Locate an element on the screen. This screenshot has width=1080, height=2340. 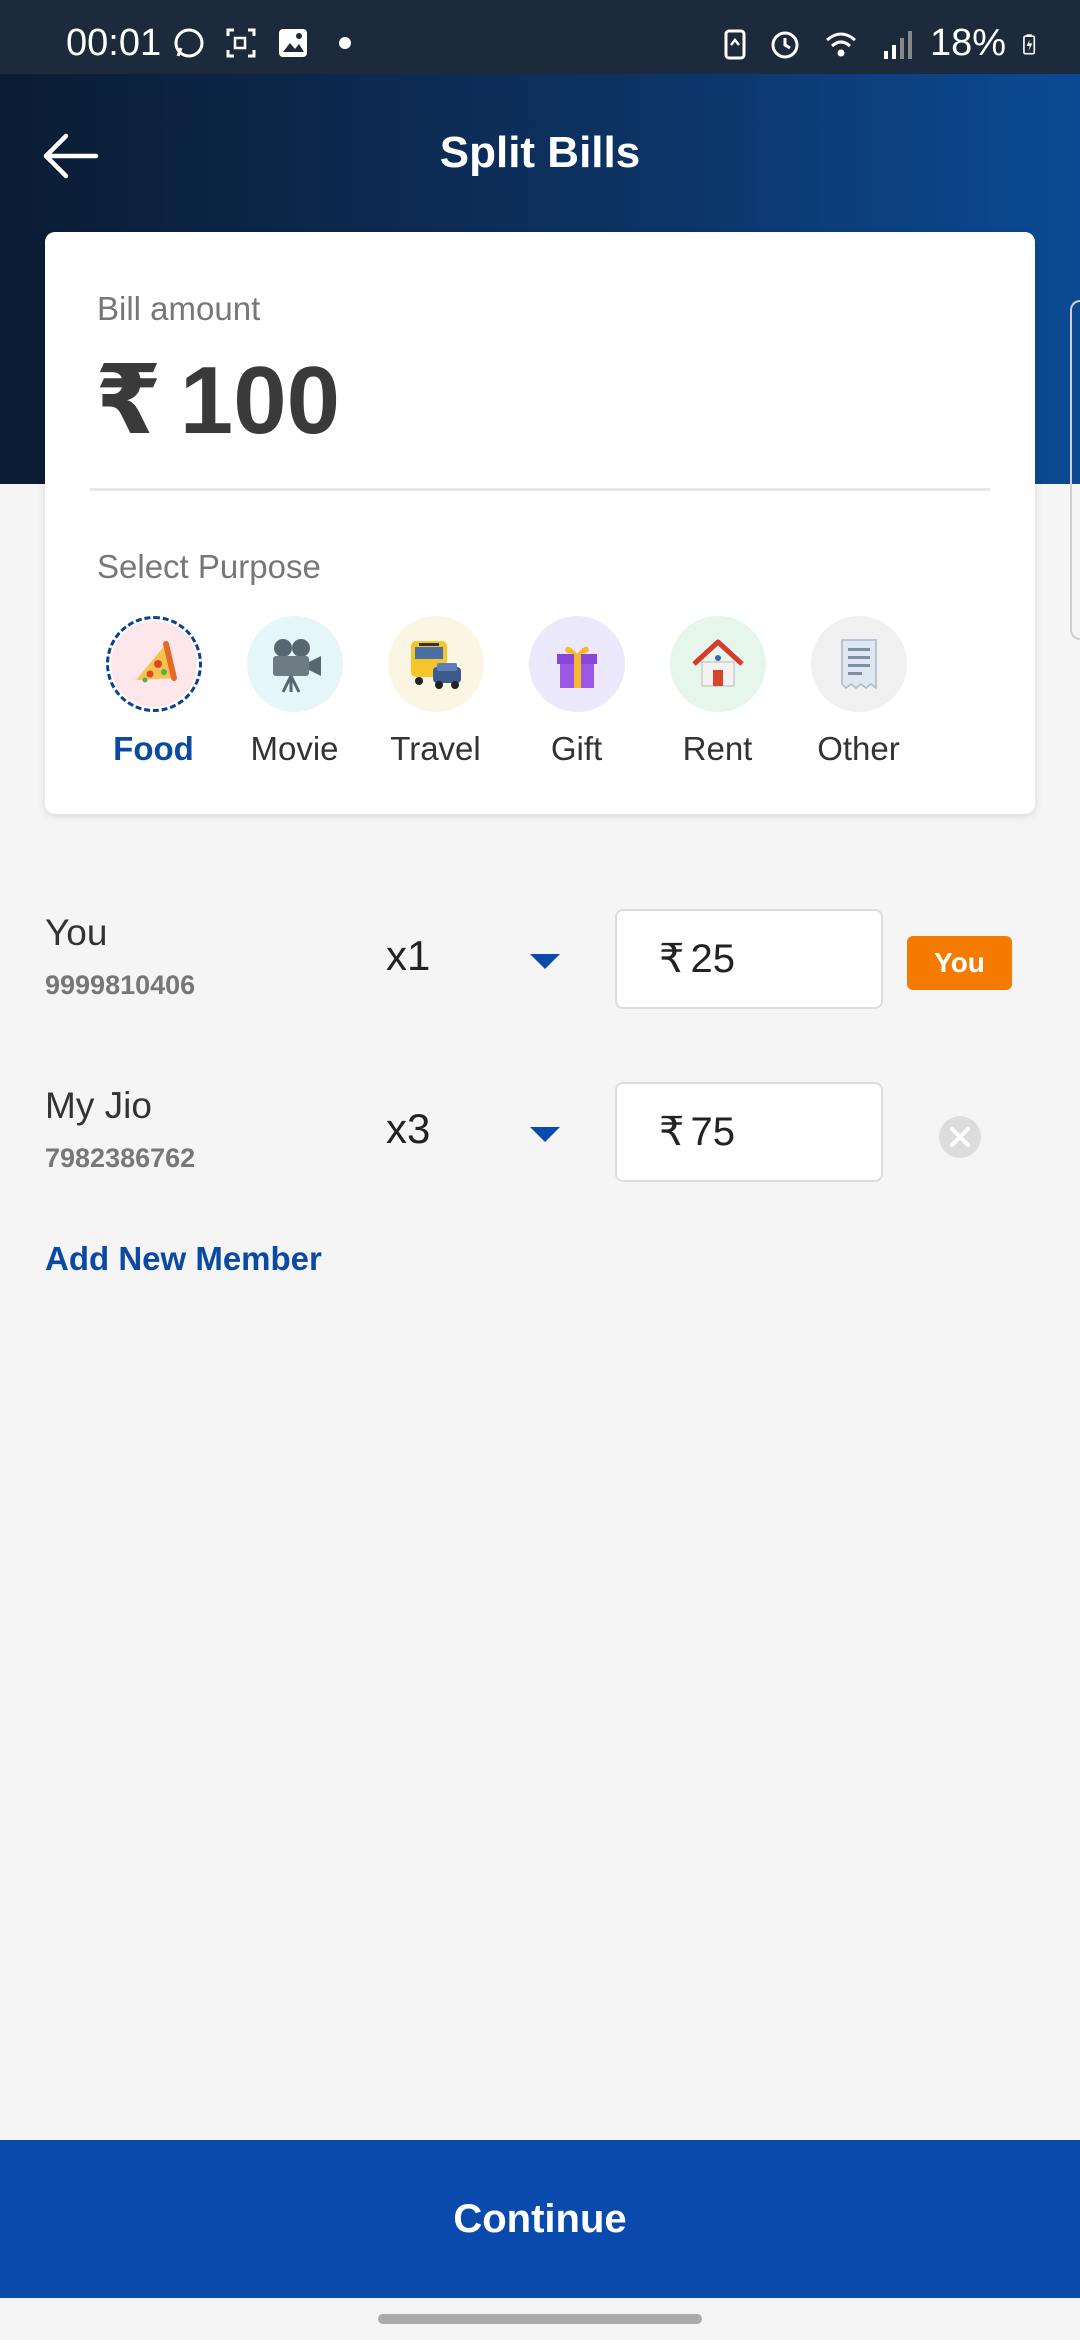
page-title: Split Bills is located at coordinates (540, 152).